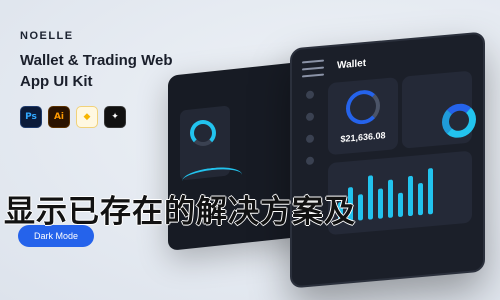 Image resolution: width=500 pixels, height=300 pixels. I want to click on mini-ring-chart, so click(203, 133).